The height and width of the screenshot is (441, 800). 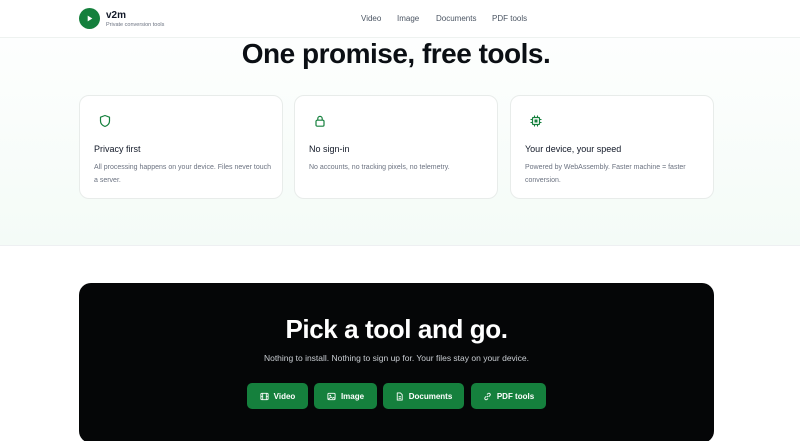 I want to click on nav-link-video: Video, so click(x=371, y=18).